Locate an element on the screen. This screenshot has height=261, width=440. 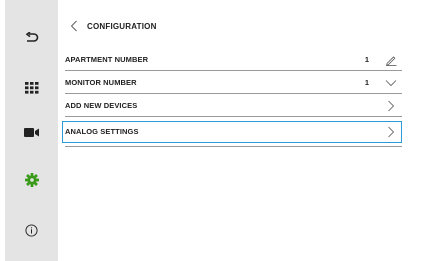
row-label: ANALOG SETTINGS is located at coordinates (102, 131).